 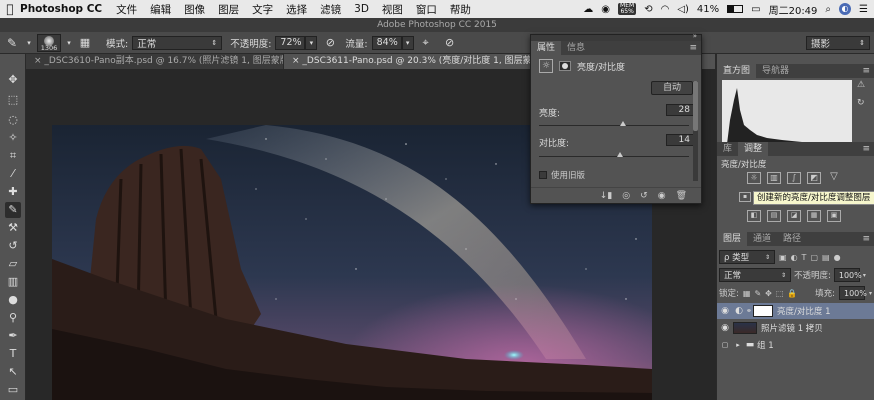 I want to click on move-tool-icon: ✥, so click(x=13, y=80).